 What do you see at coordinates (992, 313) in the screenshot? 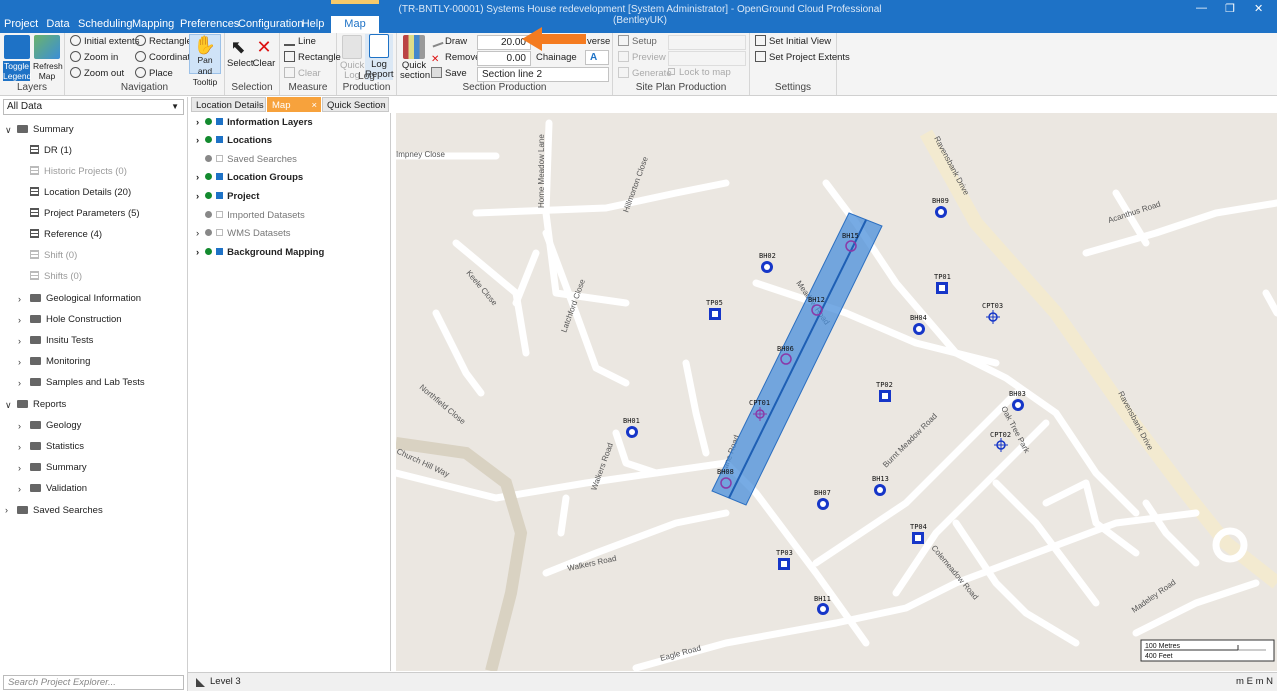
I see `point-cpt03: CPT03` at bounding box center [992, 313].